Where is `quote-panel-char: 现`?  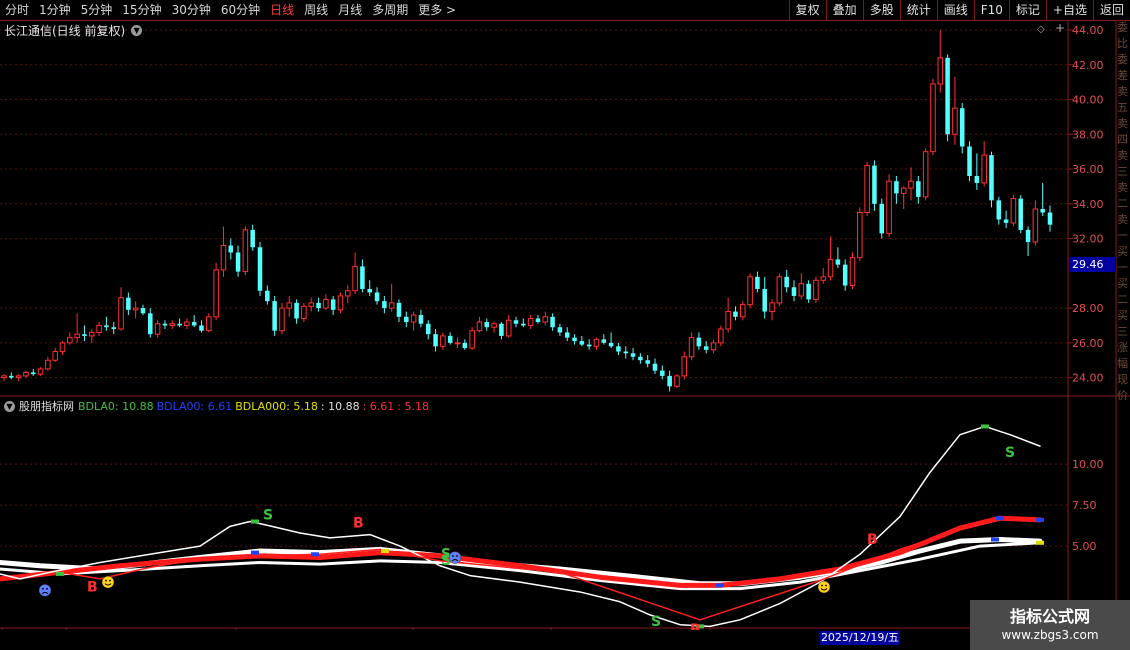
quote-panel-char: 现 is located at coordinates (1122, 379).